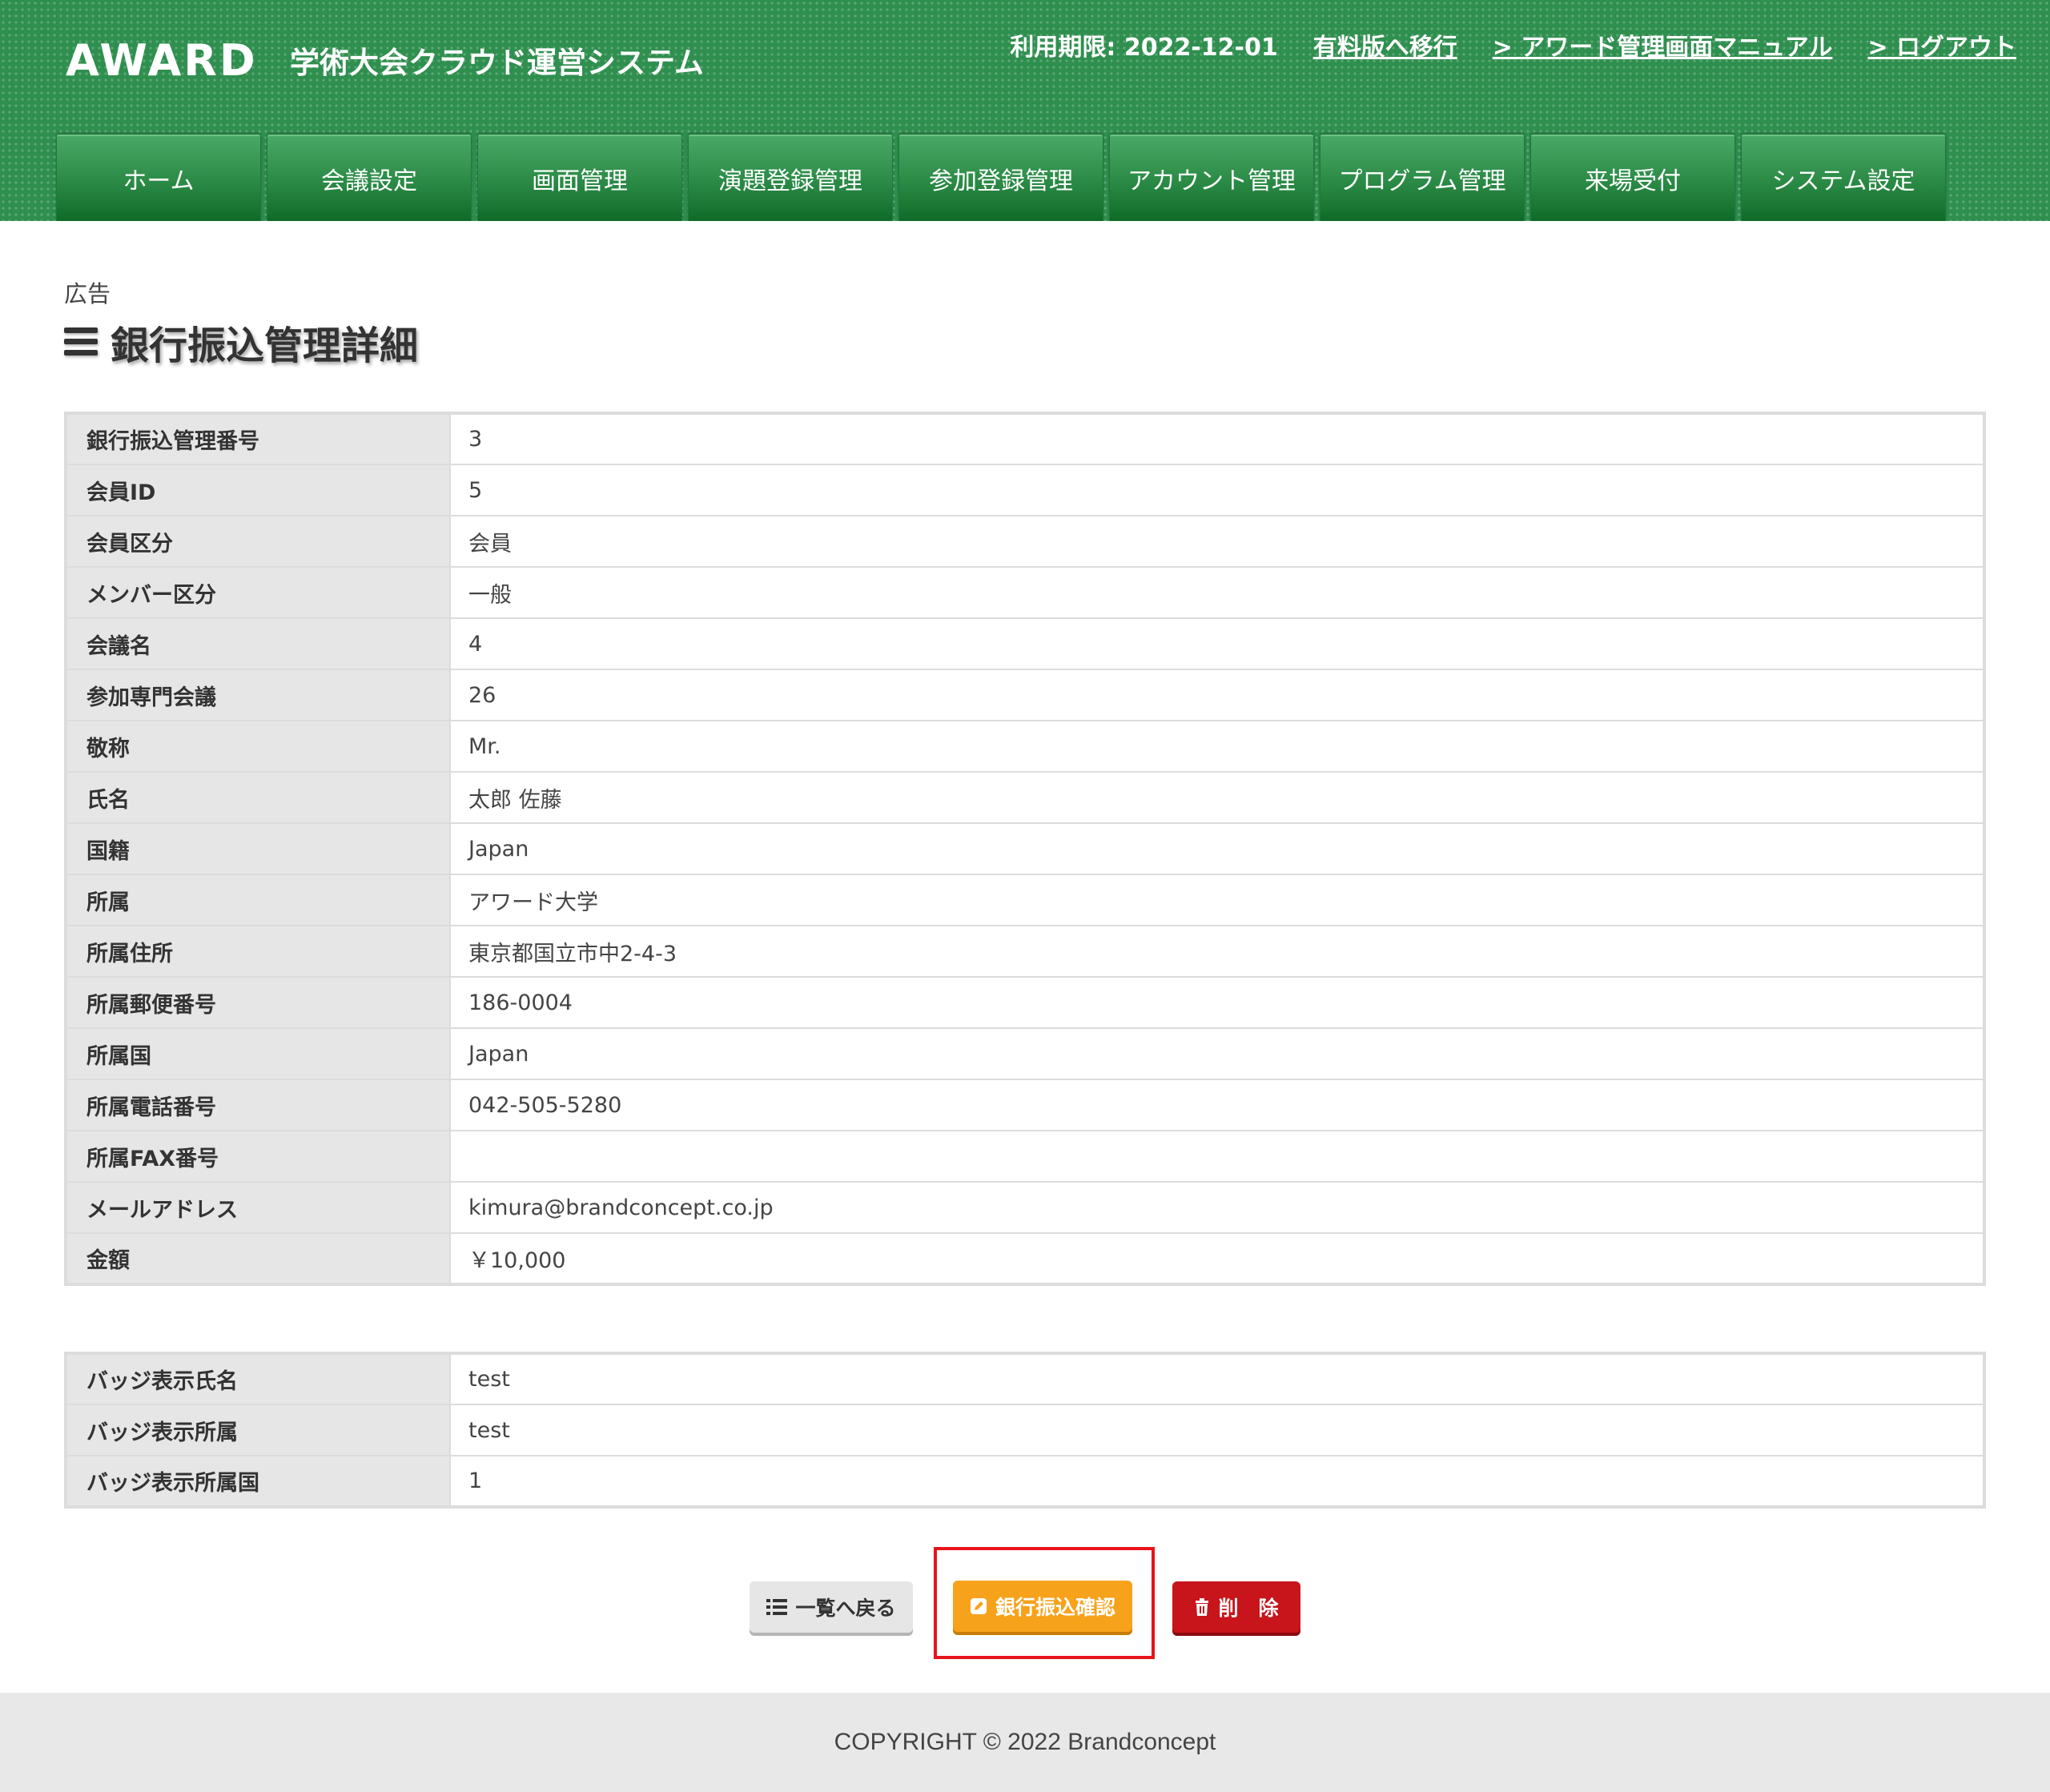  What do you see at coordinates (1217, 1157) in the screenshot?
I see `row-value` at bounding box center [1217, 1157].